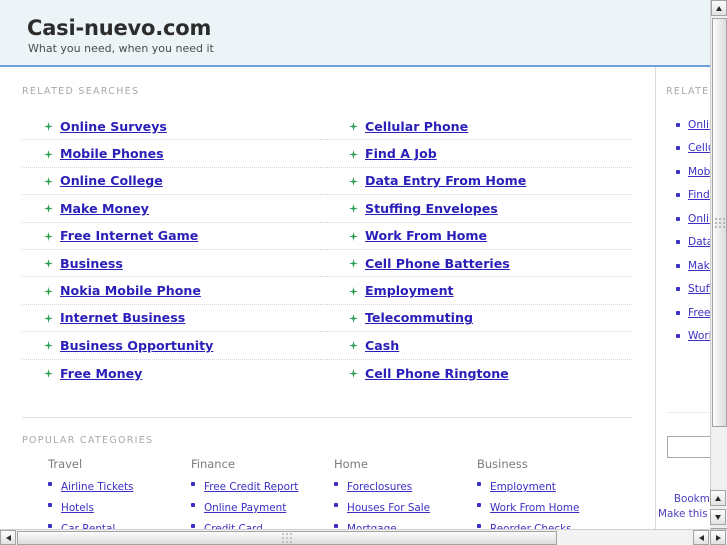 The image size is (727, 545). Describe the element at coordinates (129, 235) in the screenshot. I see `related-search-link: Free Internet Game` at that location.